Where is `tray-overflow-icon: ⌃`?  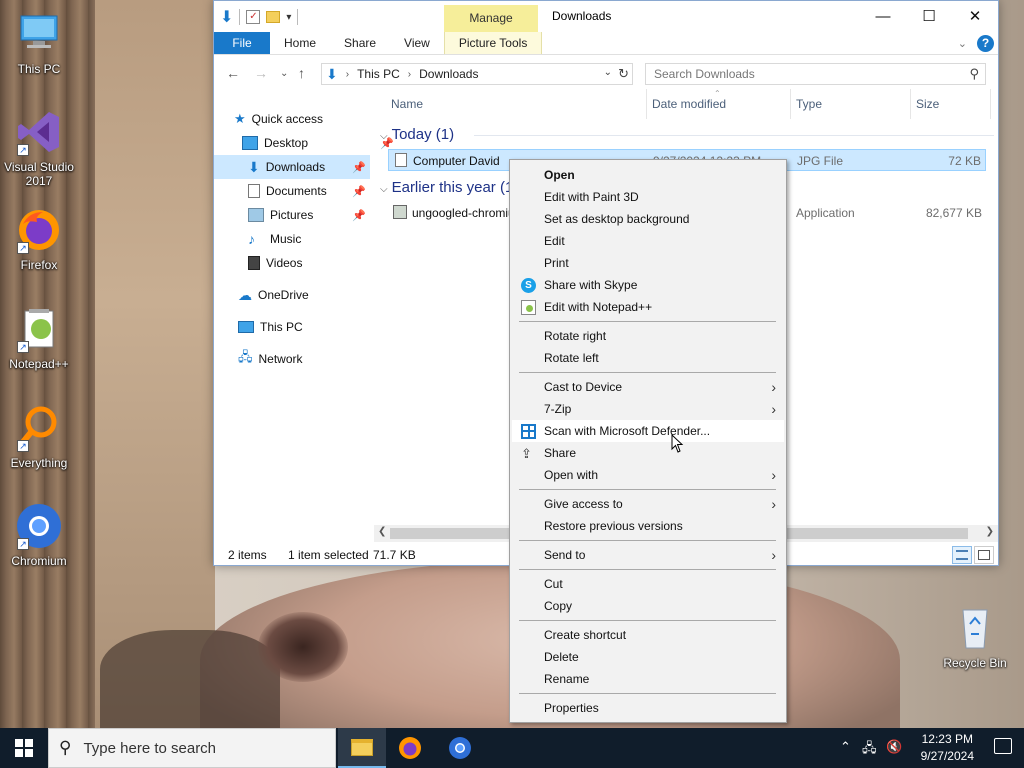 tray-overflow-icon: ⌃ is located at coordinates (845, 747).